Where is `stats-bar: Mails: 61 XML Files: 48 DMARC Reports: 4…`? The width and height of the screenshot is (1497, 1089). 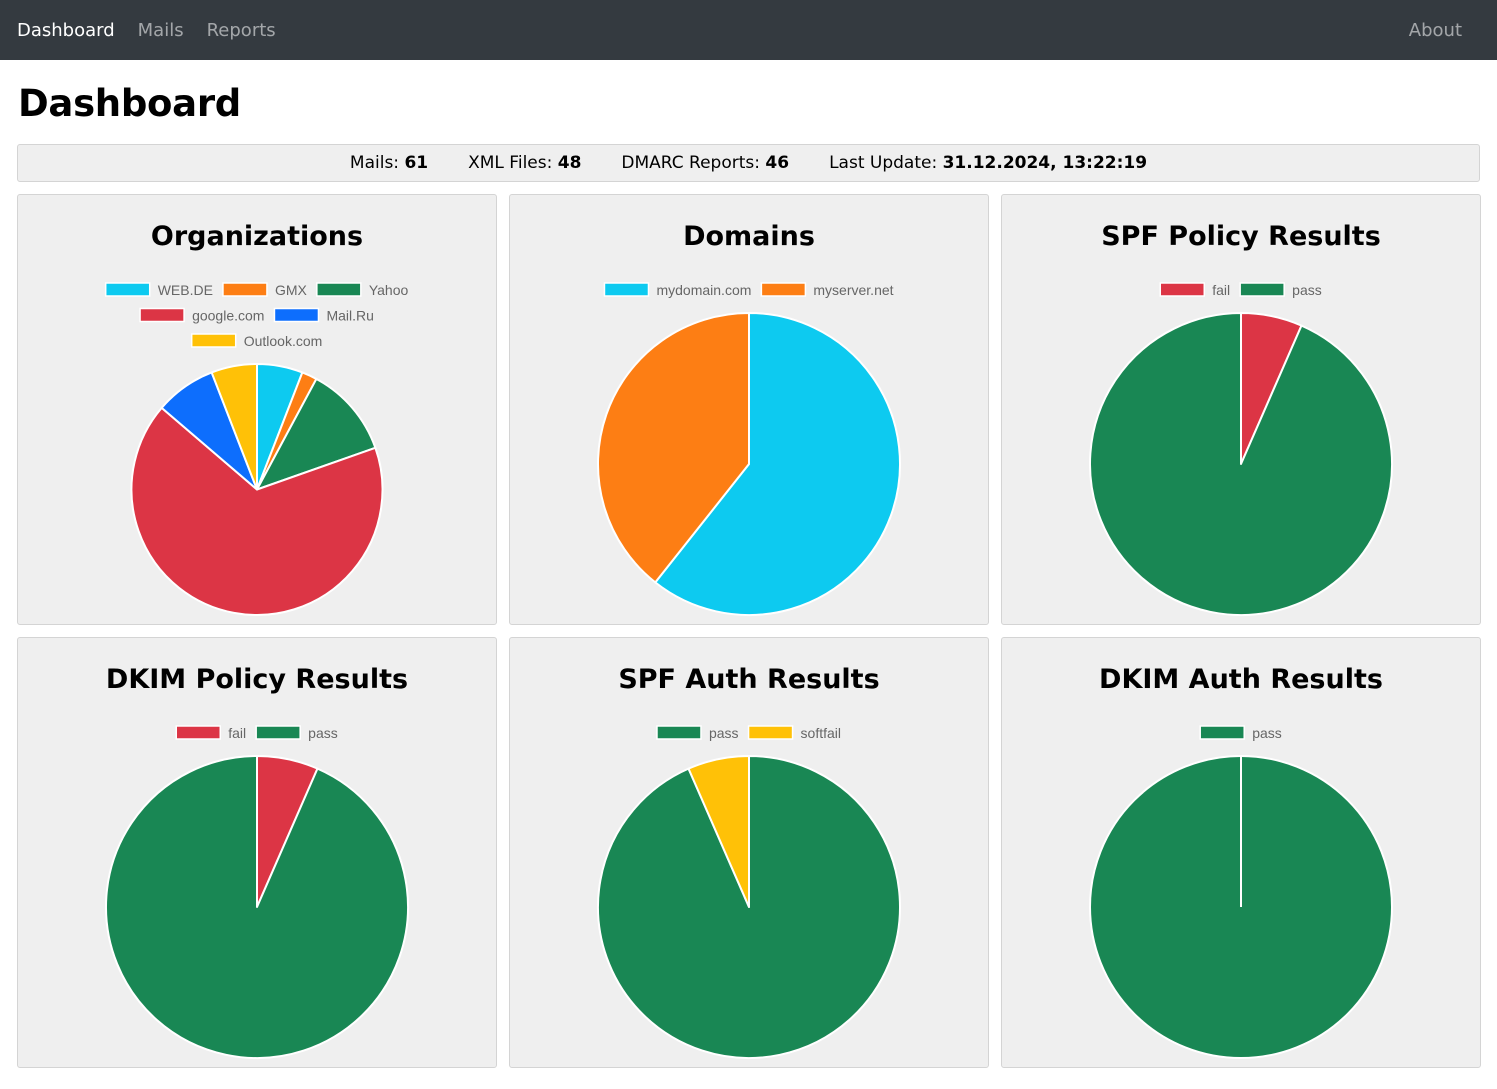
stats-bar: Mails: 61 XML Files: 48 DMARC Reports: 4… is located at coordinates (748, 163).